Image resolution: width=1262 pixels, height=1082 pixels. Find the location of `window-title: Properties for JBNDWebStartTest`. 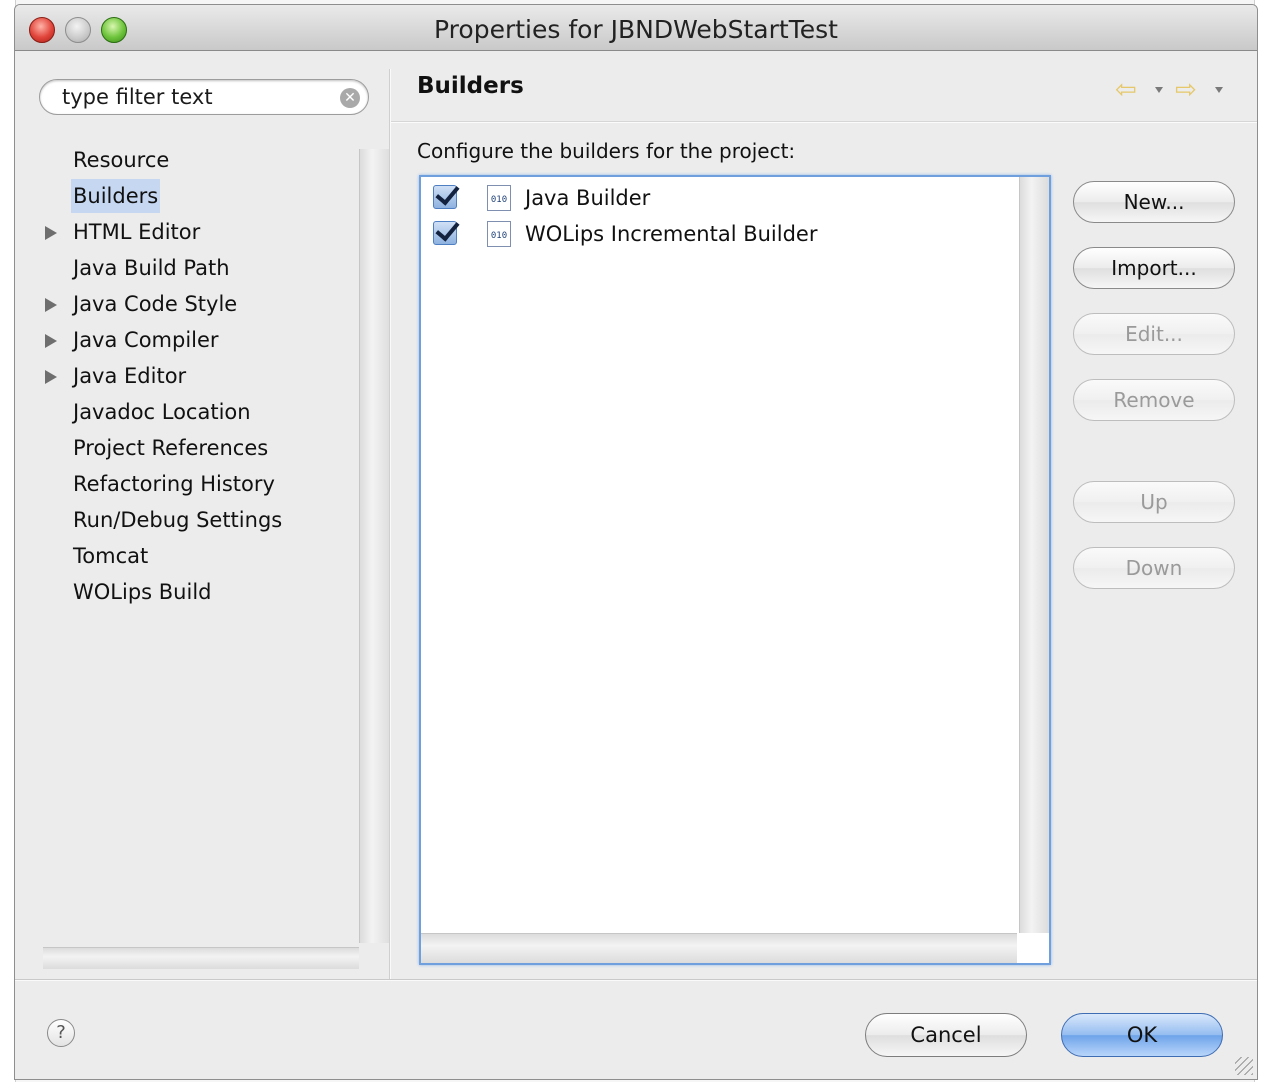

window-title: Properties for JBNDWebStartTest is located at coordinates (636, 29).